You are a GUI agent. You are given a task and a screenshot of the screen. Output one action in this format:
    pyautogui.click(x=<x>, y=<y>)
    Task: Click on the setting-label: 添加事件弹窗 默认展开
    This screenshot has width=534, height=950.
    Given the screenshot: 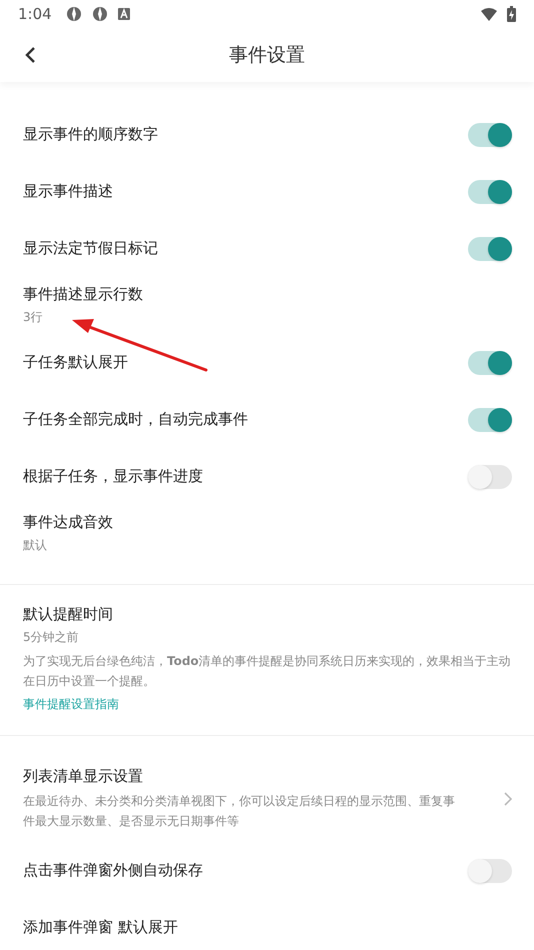 What is the action you would take?
    pyautogui.click(x=101, y=927)
    